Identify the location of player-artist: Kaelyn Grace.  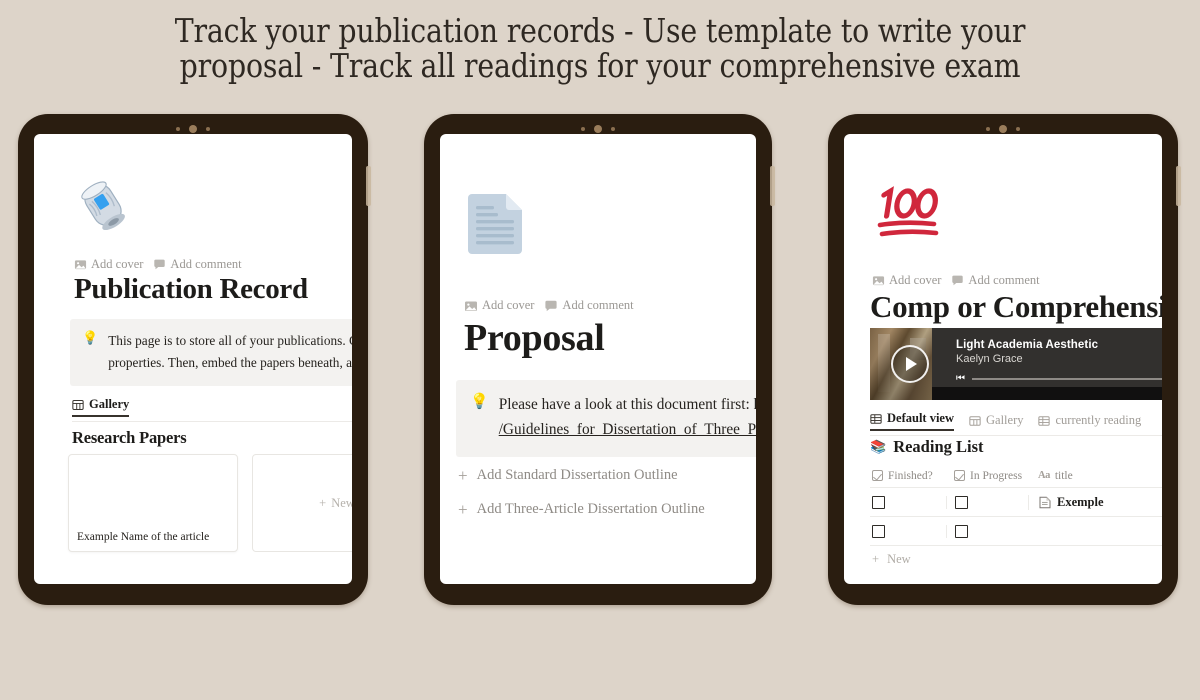
(989, 359).